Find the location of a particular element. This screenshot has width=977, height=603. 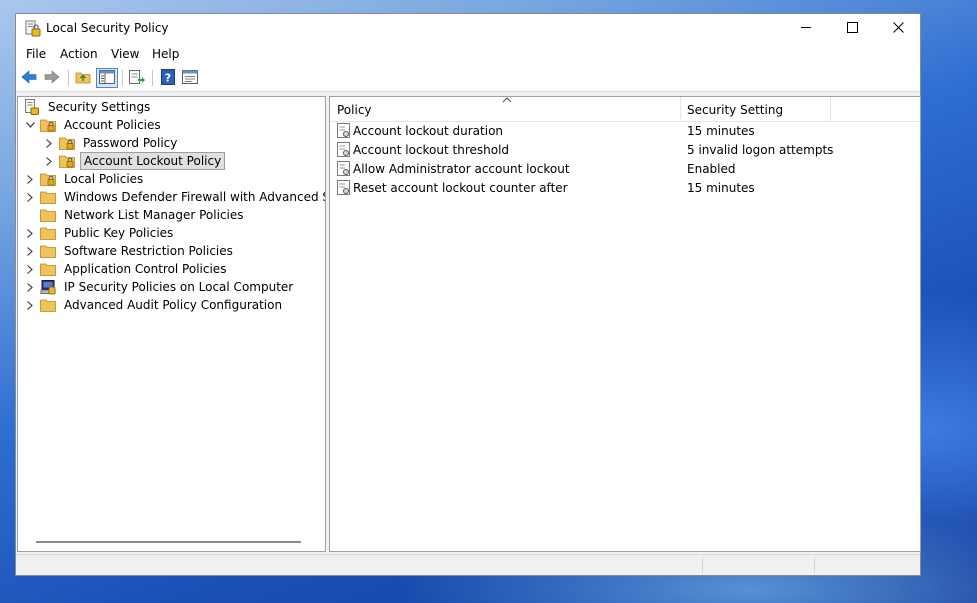

tree-label: Account Policies is located at coordinates (112, 125).